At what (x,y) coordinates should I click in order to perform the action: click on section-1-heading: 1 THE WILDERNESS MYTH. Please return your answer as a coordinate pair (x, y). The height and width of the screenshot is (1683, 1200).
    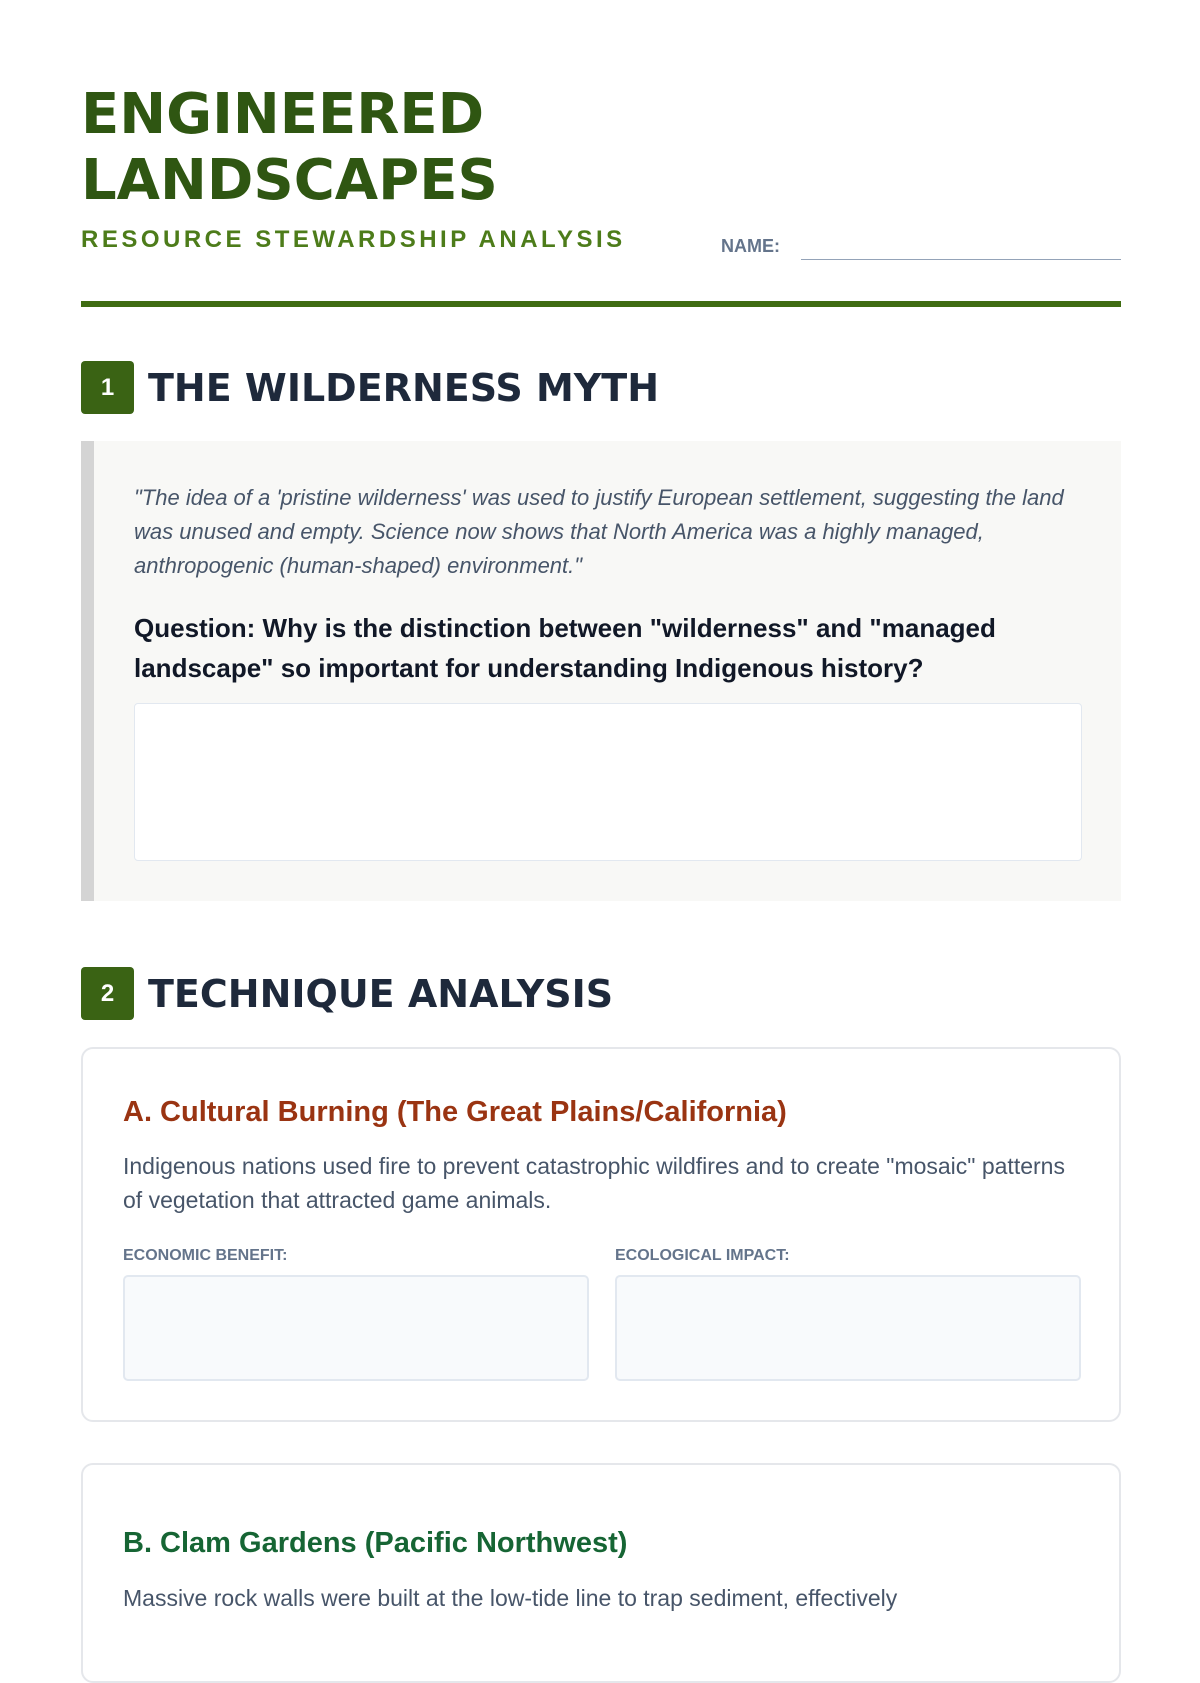
    Looking at the image, I should click on (601, 388).